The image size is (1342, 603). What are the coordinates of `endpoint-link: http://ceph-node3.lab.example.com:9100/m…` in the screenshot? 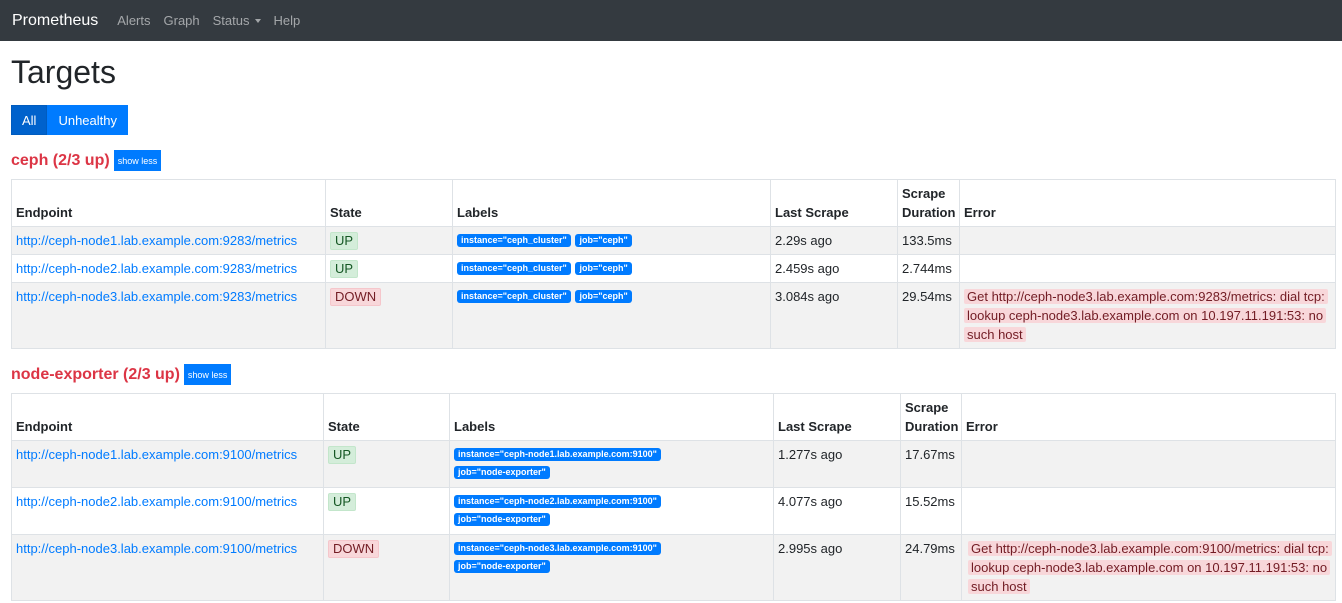 It's located at (156, 548).